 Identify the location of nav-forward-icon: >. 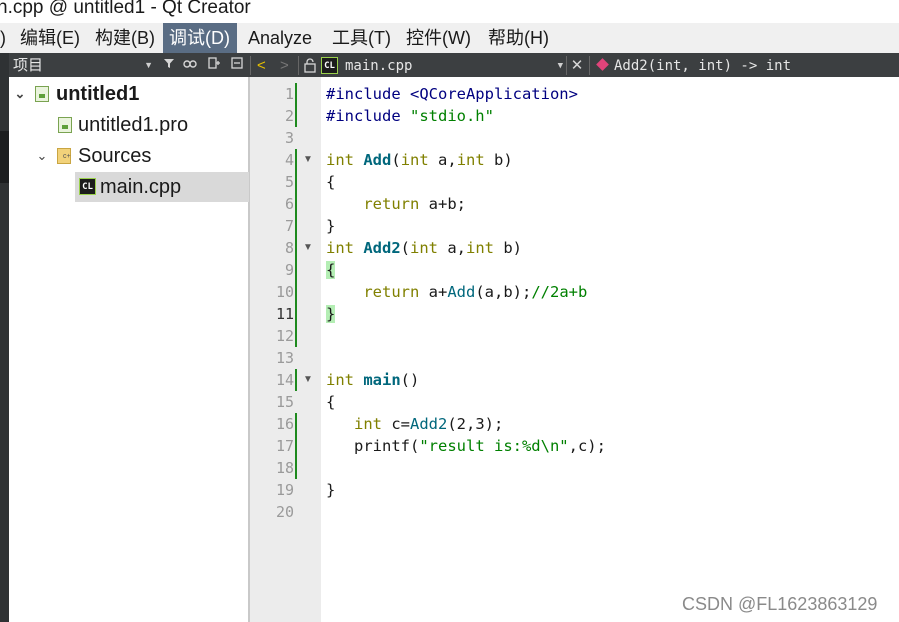
(284, 65).